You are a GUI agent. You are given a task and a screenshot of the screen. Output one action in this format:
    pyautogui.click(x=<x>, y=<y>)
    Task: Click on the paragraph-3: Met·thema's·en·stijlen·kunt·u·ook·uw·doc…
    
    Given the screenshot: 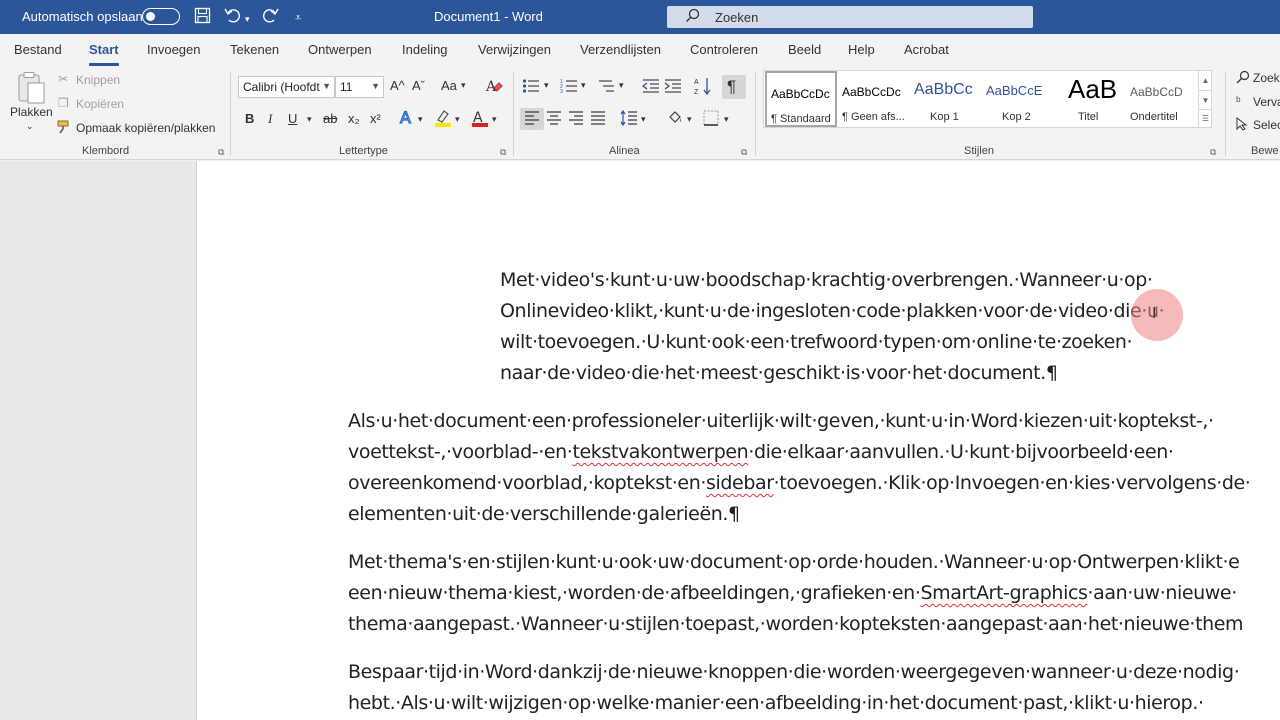 What is the action you would take?
    pyautogui.click(x=796, y=593)
    